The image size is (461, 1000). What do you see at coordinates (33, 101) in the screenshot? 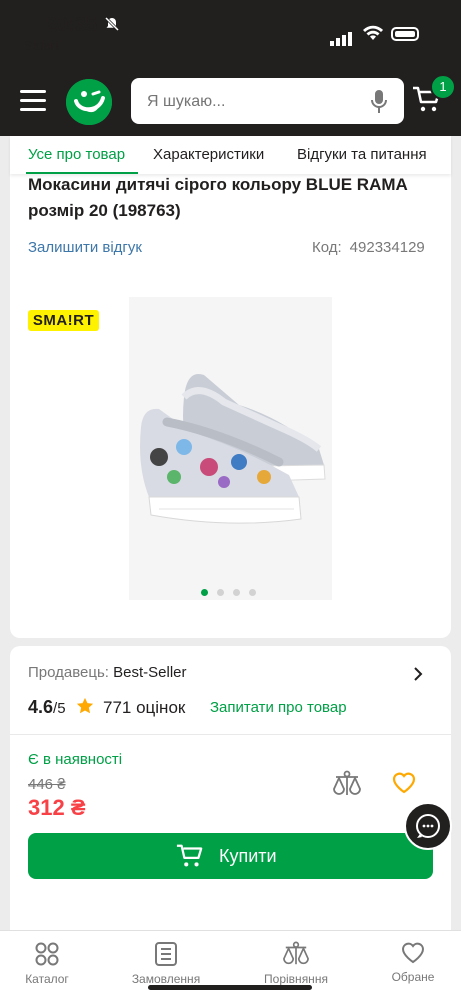
I see `menu-icon` at bounding box center [33, 101].